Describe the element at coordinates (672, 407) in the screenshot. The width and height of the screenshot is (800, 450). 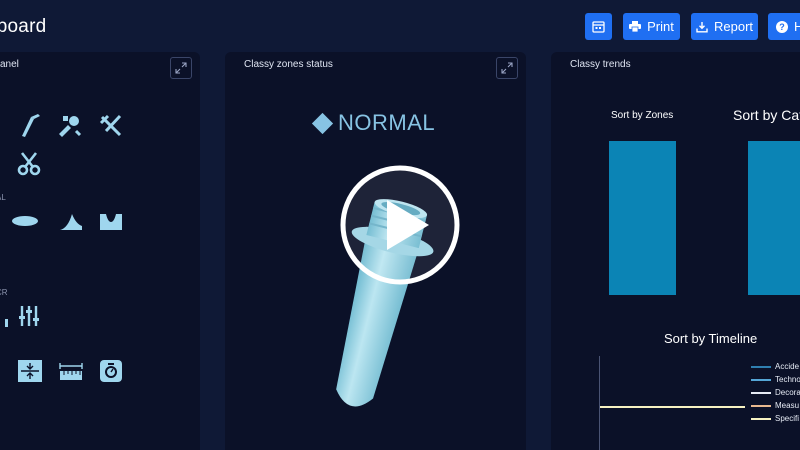
I see `timeline-series-line` at that location.